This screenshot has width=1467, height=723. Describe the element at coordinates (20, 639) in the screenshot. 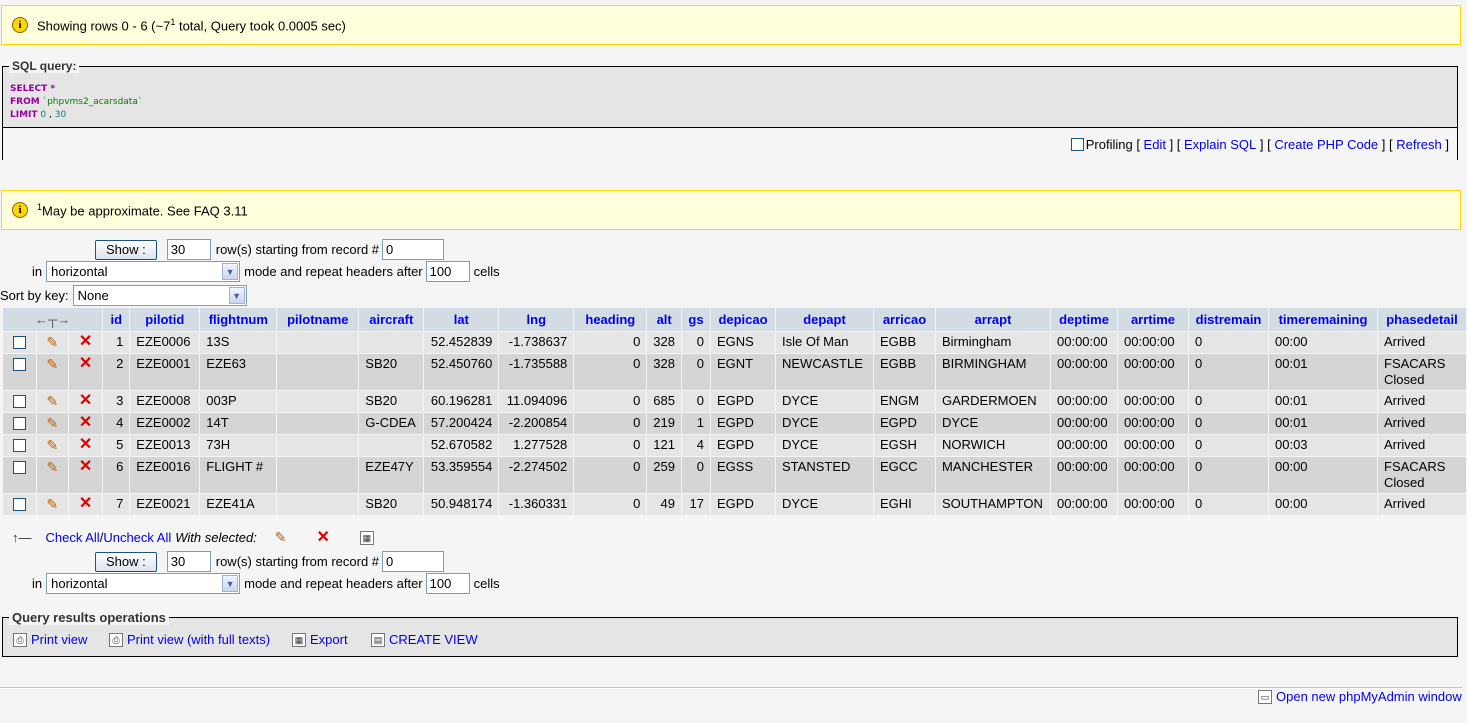

I see `printer-icon: ⎙` at that location.